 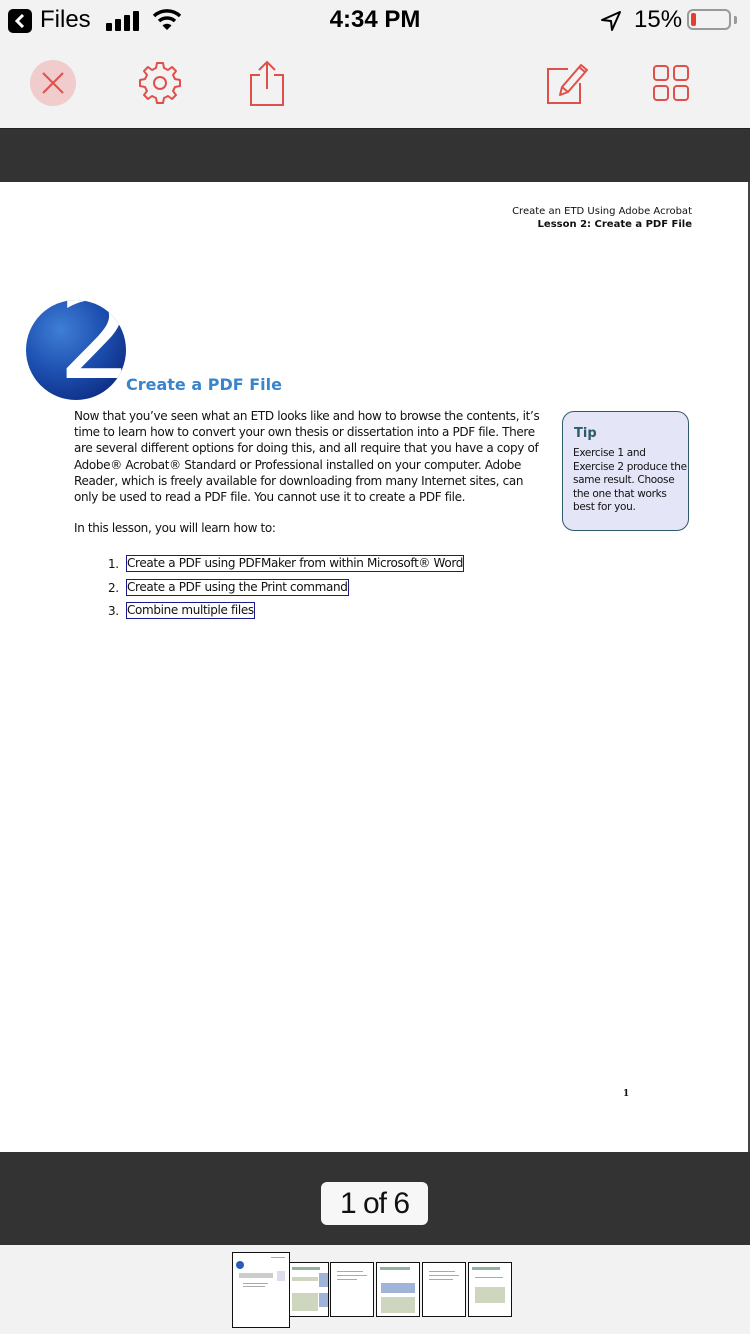 What do you see at coordinates (261, 1290) in the screenshot?
I see `page-thumbnail-1-selected` at bounding box center [261, 1290].